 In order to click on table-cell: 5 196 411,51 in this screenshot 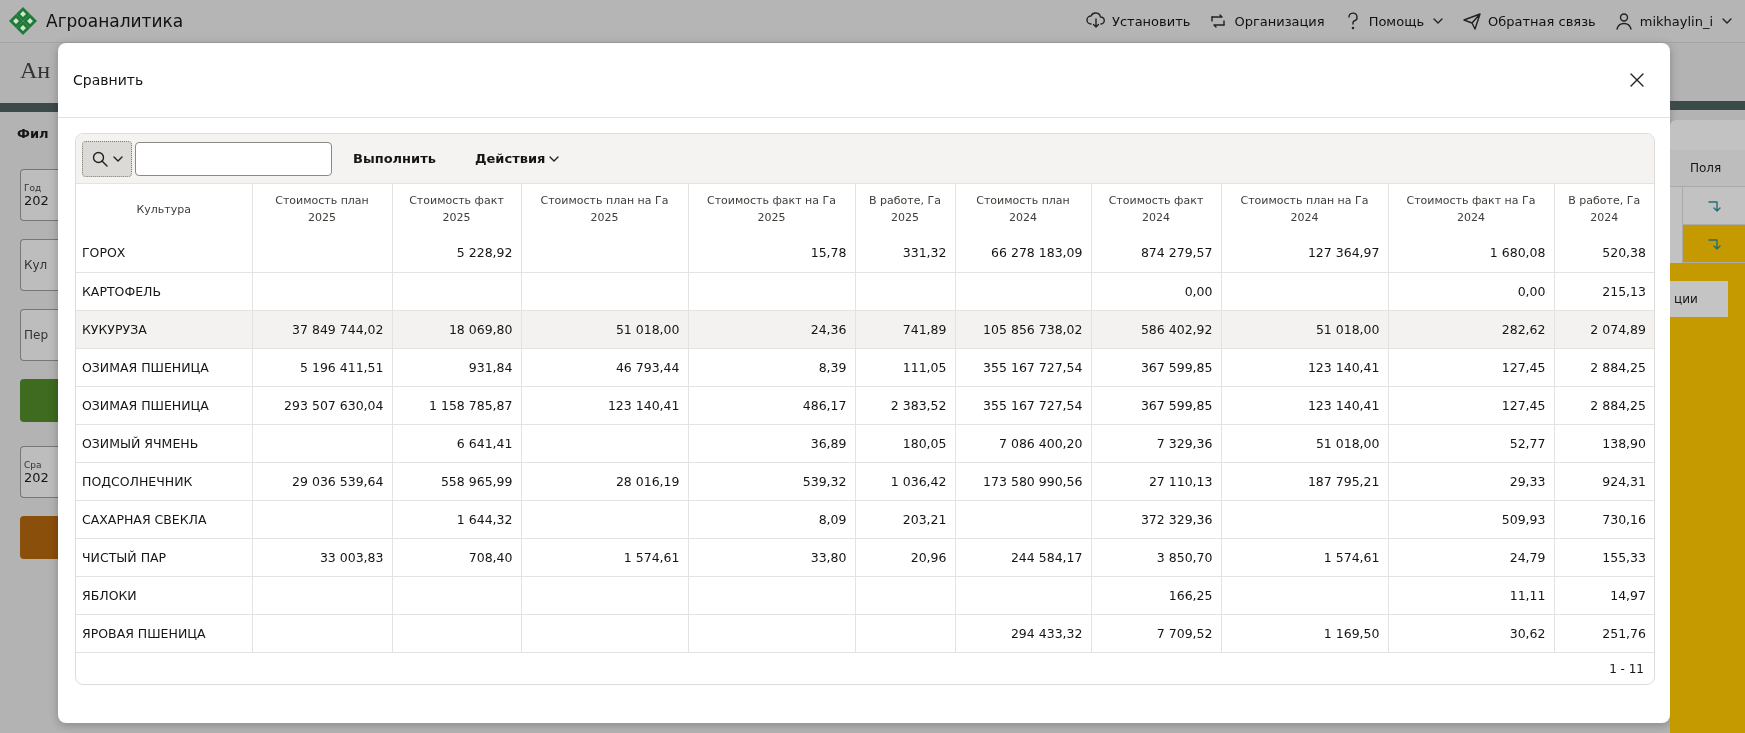, I will do `click(342, 367)`.